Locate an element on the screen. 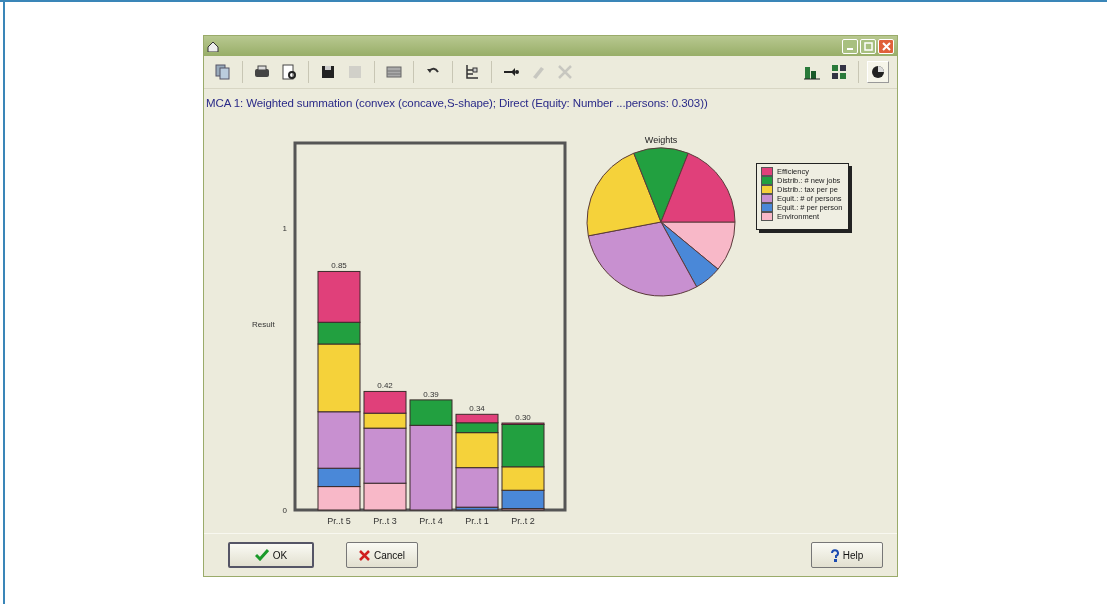 Image resolution: width=1107 pixels, height=604 pixels. category-label: Pr..t 2 is located at coordinates (523, 521).